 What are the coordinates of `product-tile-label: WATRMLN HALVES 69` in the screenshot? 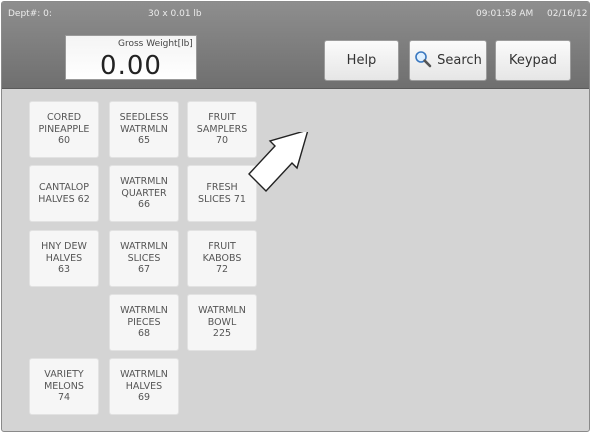 It's located at (144, 386).